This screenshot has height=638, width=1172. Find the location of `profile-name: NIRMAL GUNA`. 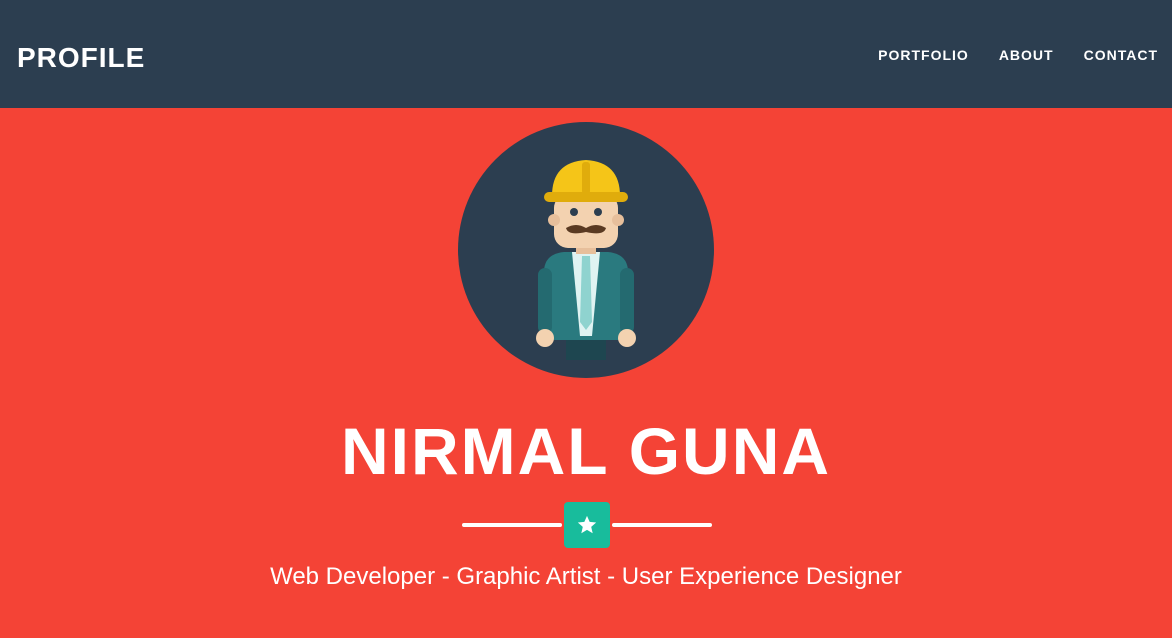

profile-name: NIRMAL GUNA is located at coordinates (586, 451).